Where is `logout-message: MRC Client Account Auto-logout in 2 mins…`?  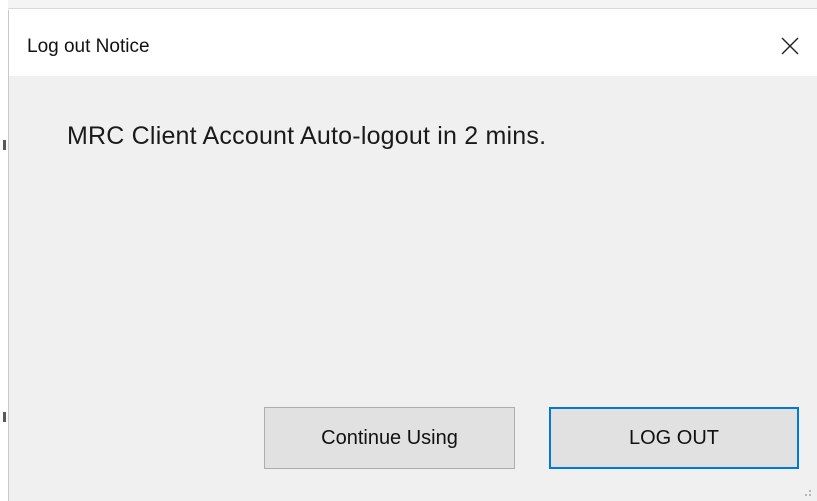
logout-message: MRC Client Account Auto-logout in 2 mins… is located at coordinates (307, 136).